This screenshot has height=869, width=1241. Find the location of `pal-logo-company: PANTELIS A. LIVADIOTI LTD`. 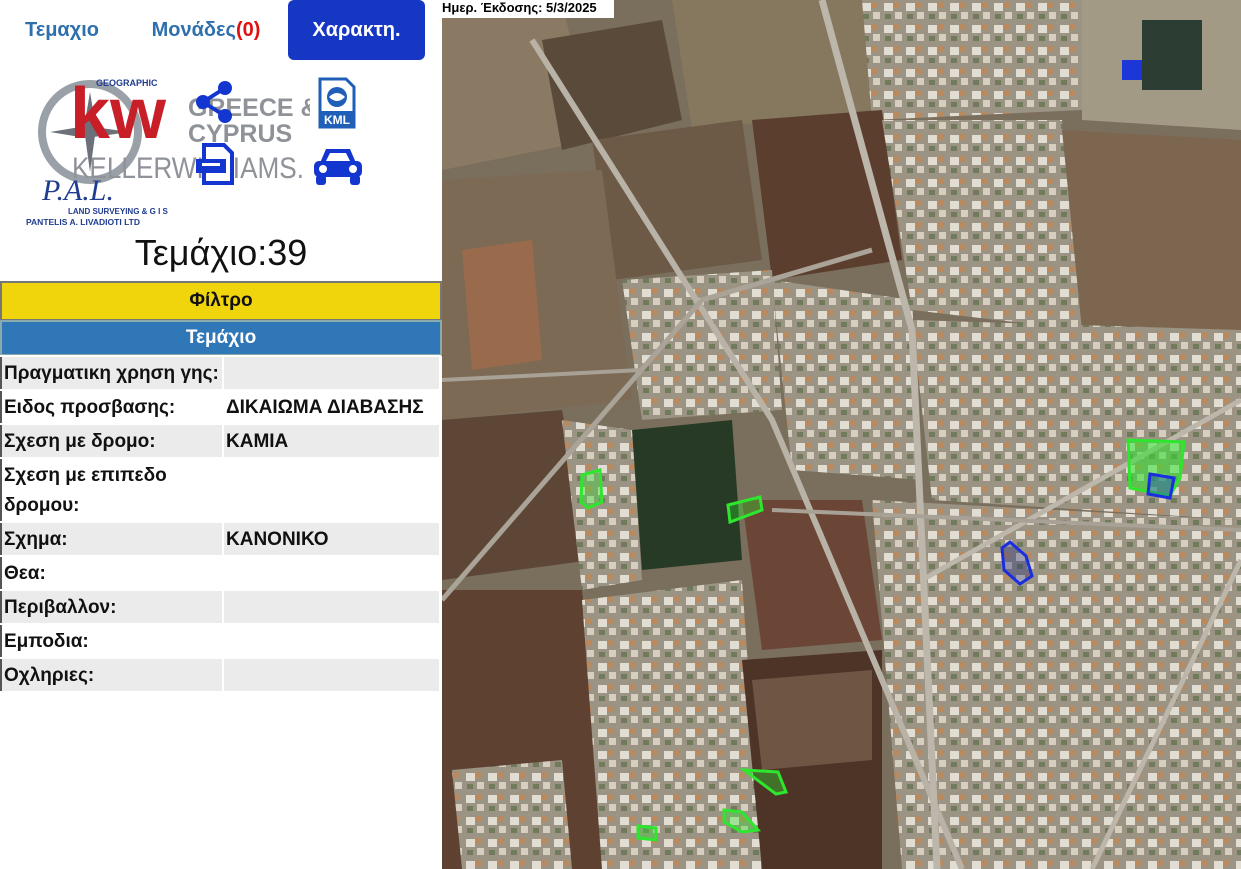

pal-logo-company: PANTELIS A. LIVADIOTI LTD is located at coordinates (83, 222).